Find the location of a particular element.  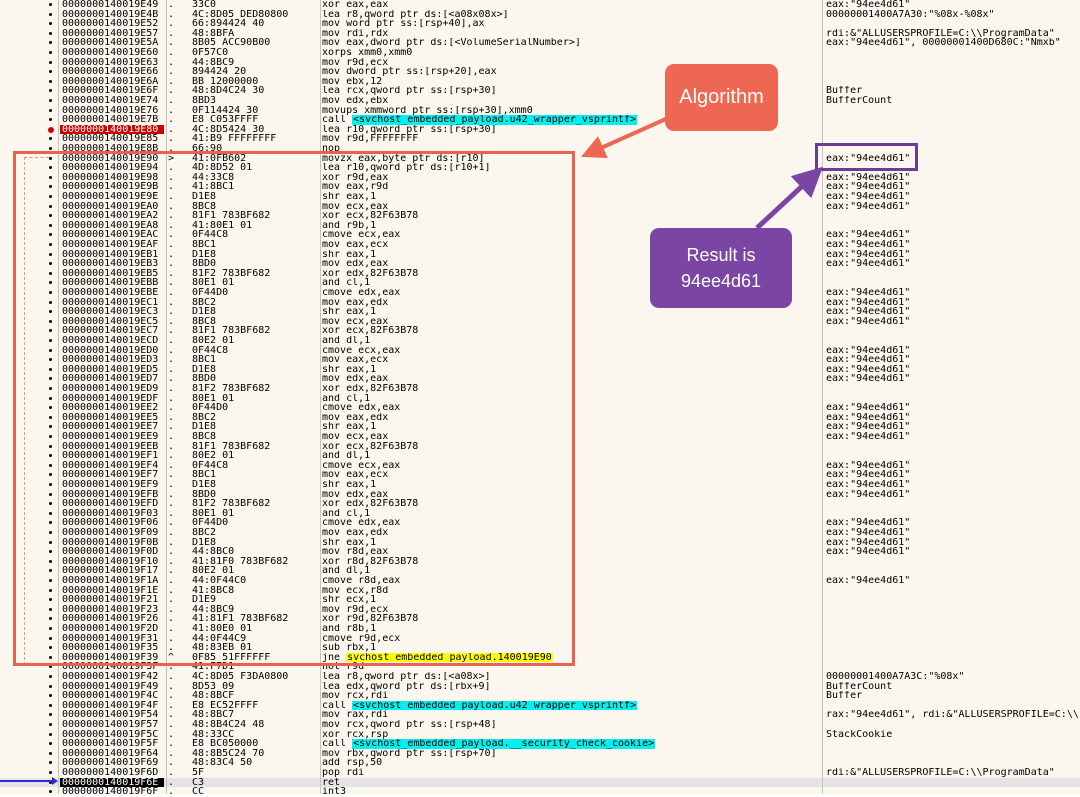

result-callout: Result is 94ee4d61 is located at coordinates (721, 268).